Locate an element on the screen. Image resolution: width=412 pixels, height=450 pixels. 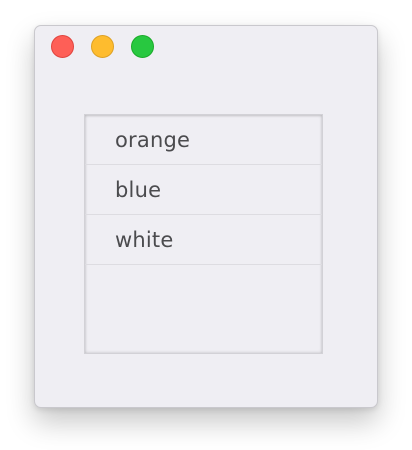
zoom-window-button is located at coordinates (142, 46).